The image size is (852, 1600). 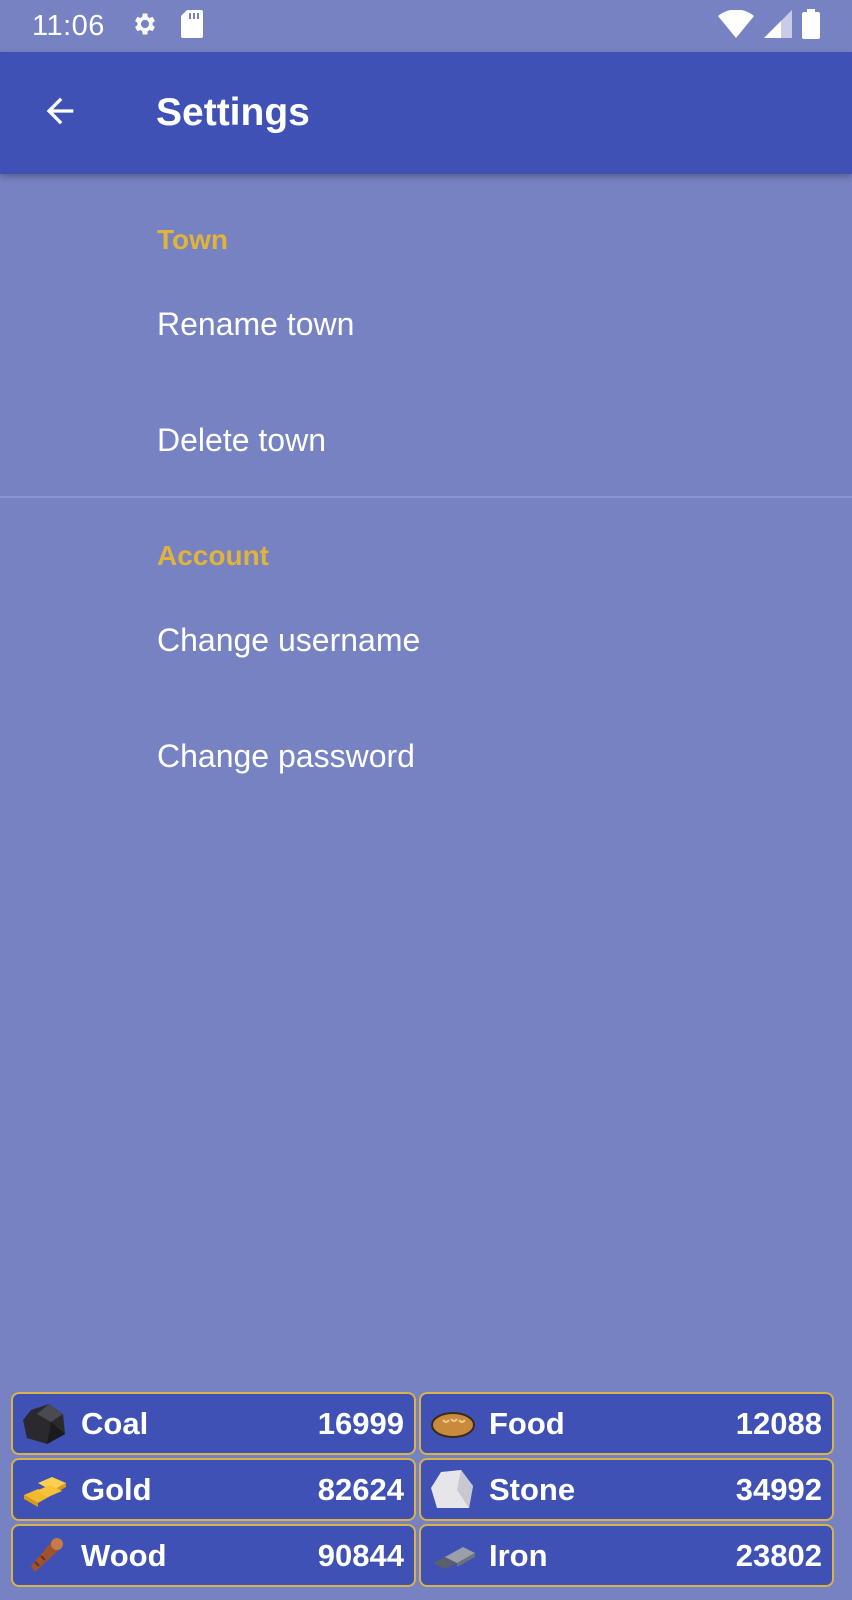 What do you see at coordinates (736, 25) in the screenshot?
I see `wifi-icon` at bounding box center [736, 25].